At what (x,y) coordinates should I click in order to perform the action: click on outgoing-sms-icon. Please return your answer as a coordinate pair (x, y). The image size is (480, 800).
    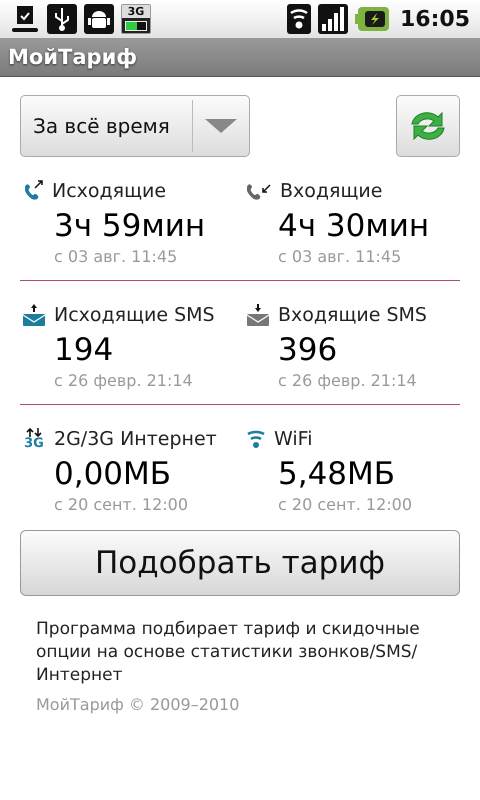
    Looking at the image, I should click on (34, 315).